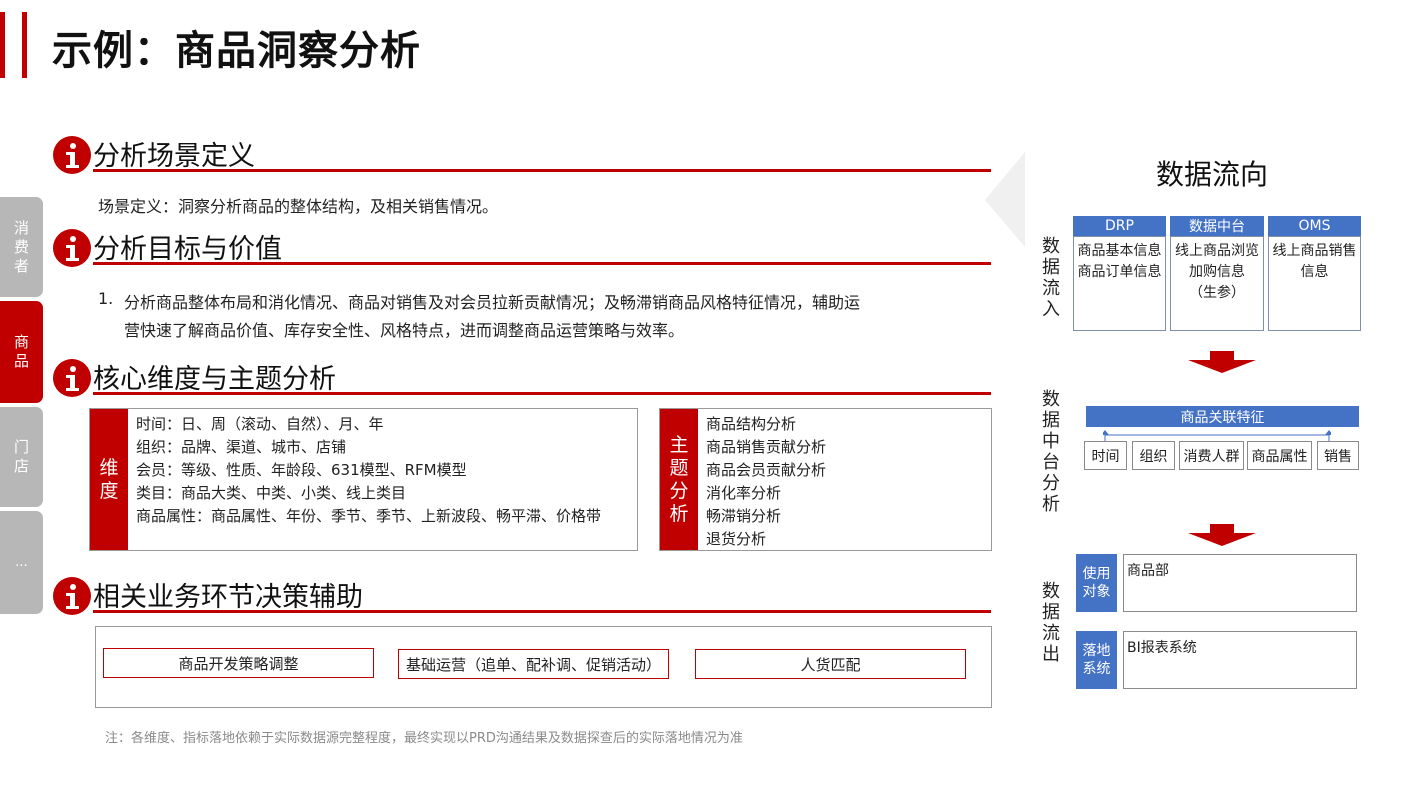 Image resolution: width=1422 pixels, height=800 pixels. What do you see at coordinates (1222, 416) in the screenshot?
I see `feature-title-bar: 商品关联特征` at bounding box center [1222, 416].